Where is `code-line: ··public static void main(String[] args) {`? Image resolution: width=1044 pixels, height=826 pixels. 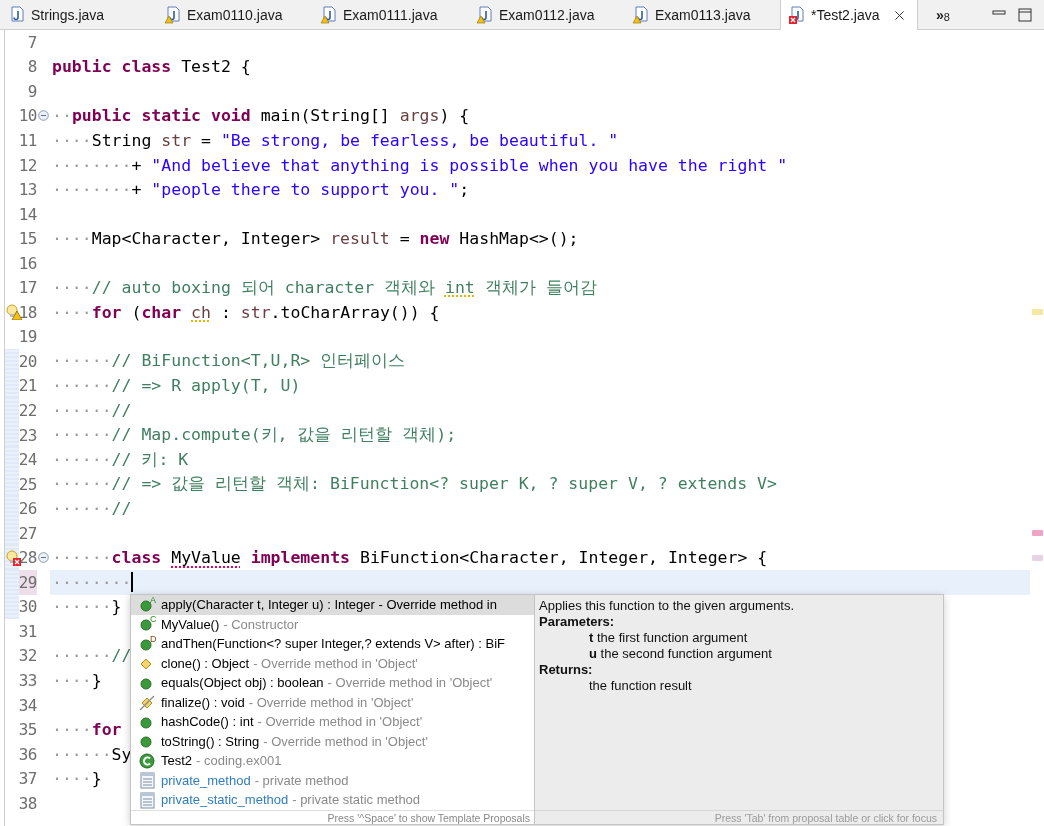 code-line: ··public static void main(String[] args) { is located at coordinates (261, 116).